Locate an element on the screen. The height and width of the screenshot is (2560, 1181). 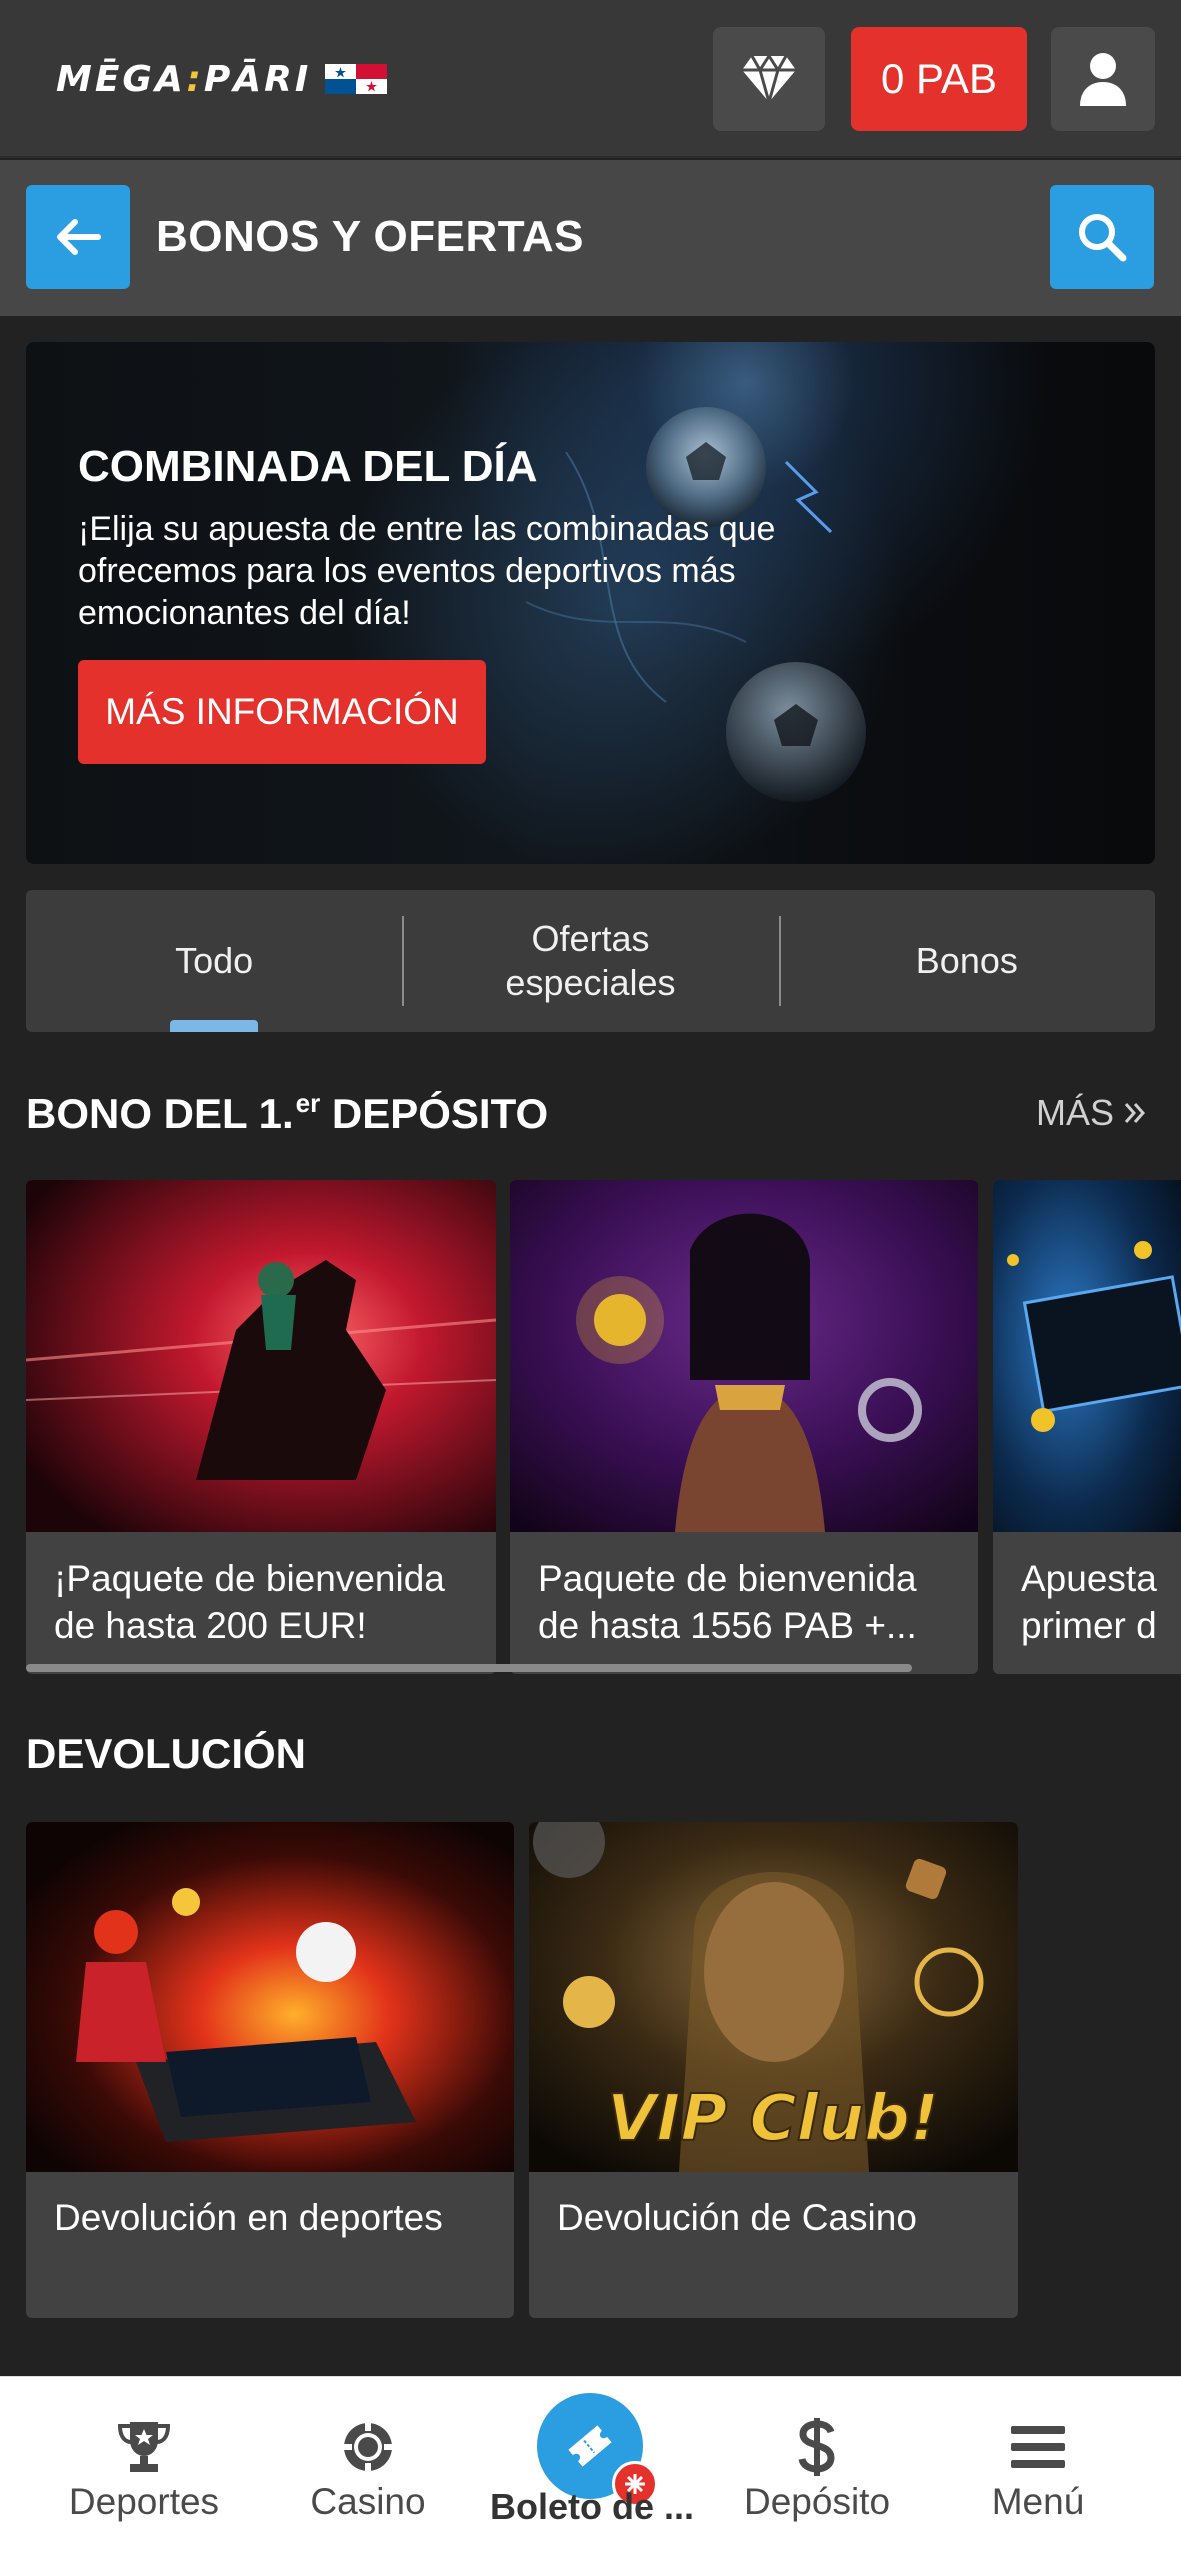
page-title: BONOS Y OFERTAS is located at coordinates (370, 236).